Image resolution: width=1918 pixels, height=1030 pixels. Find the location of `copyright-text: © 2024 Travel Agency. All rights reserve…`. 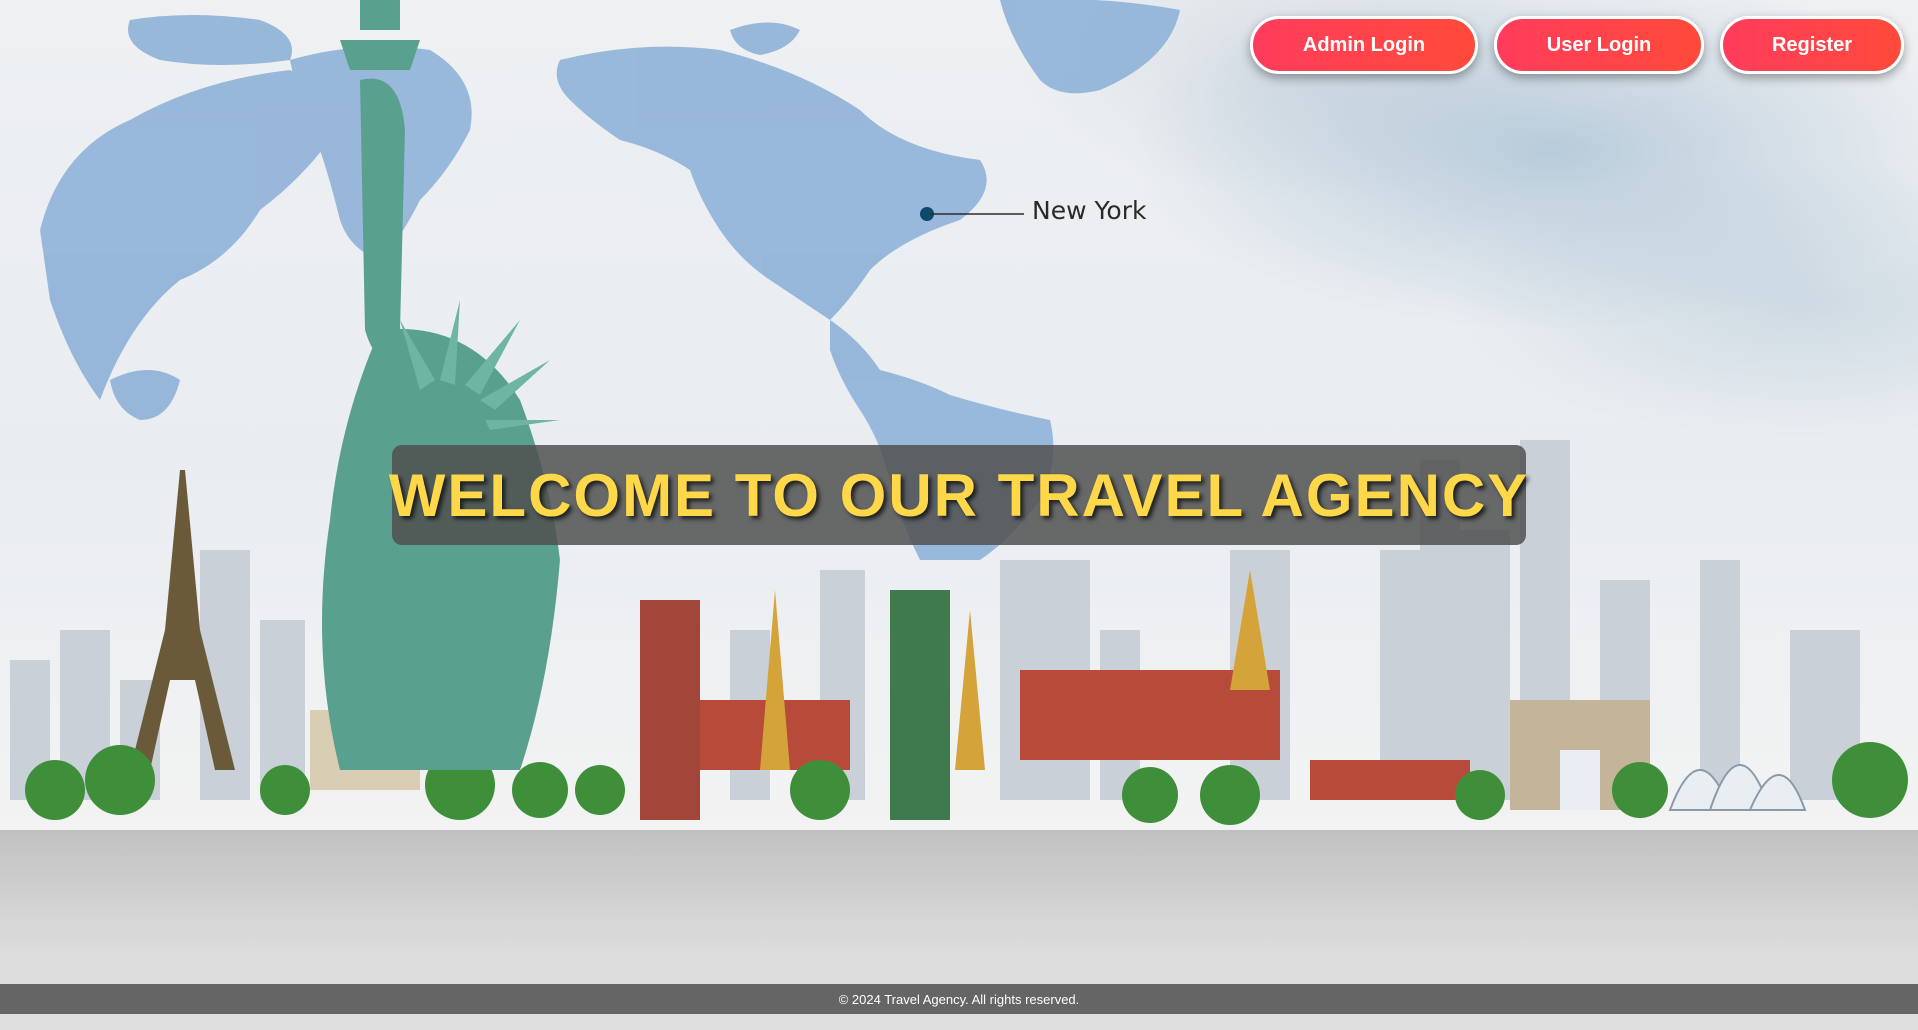

copyright-text: © 2024 Travel Agency. All rights reserve… is located at coordinates (959, 999).